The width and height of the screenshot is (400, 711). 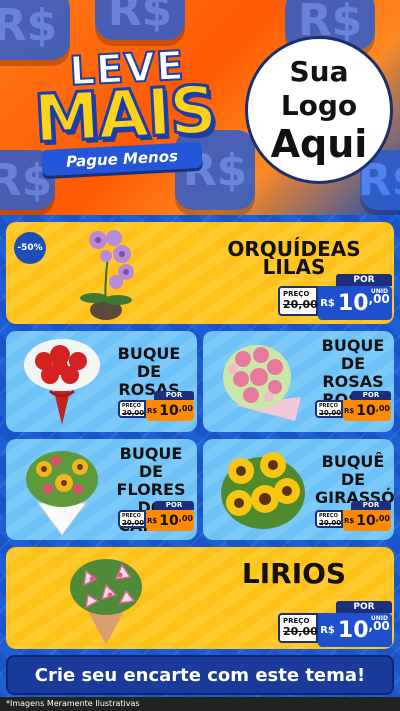 I want to click on product-card-buque-rosas: BUQUE DE ROSAS POR PREÇO 20,00 R$ 10 ,00, so click(x=101, y=381).